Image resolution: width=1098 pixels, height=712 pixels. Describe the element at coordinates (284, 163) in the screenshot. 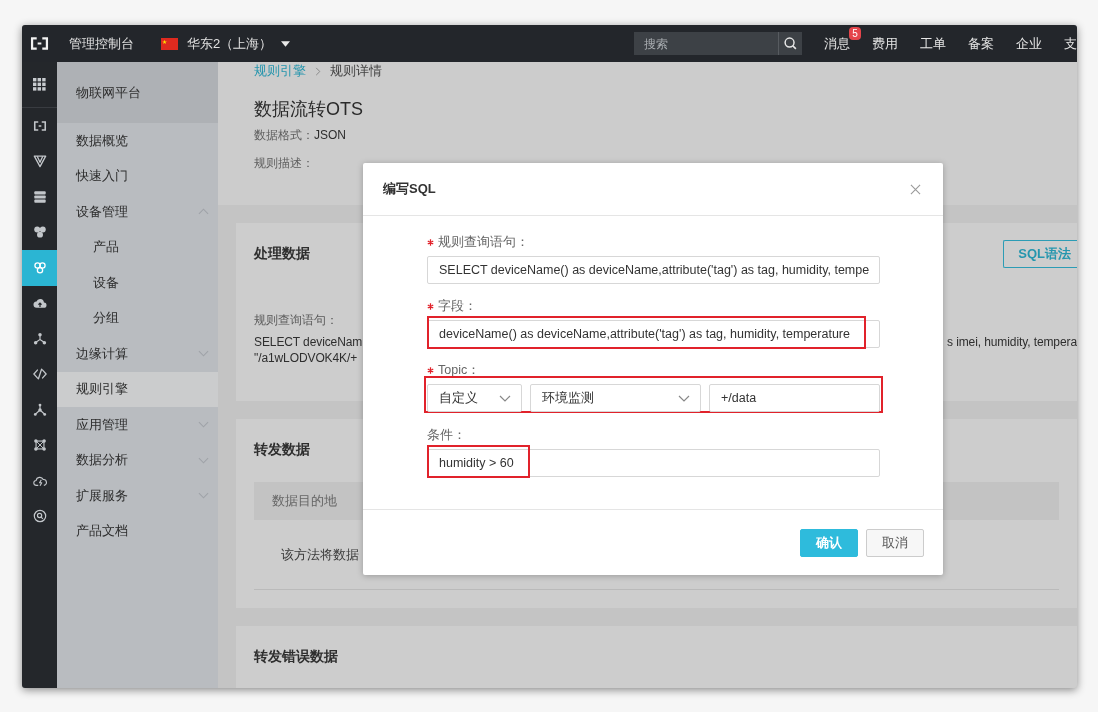

I see `meta-label: 规则描述：` at that location.